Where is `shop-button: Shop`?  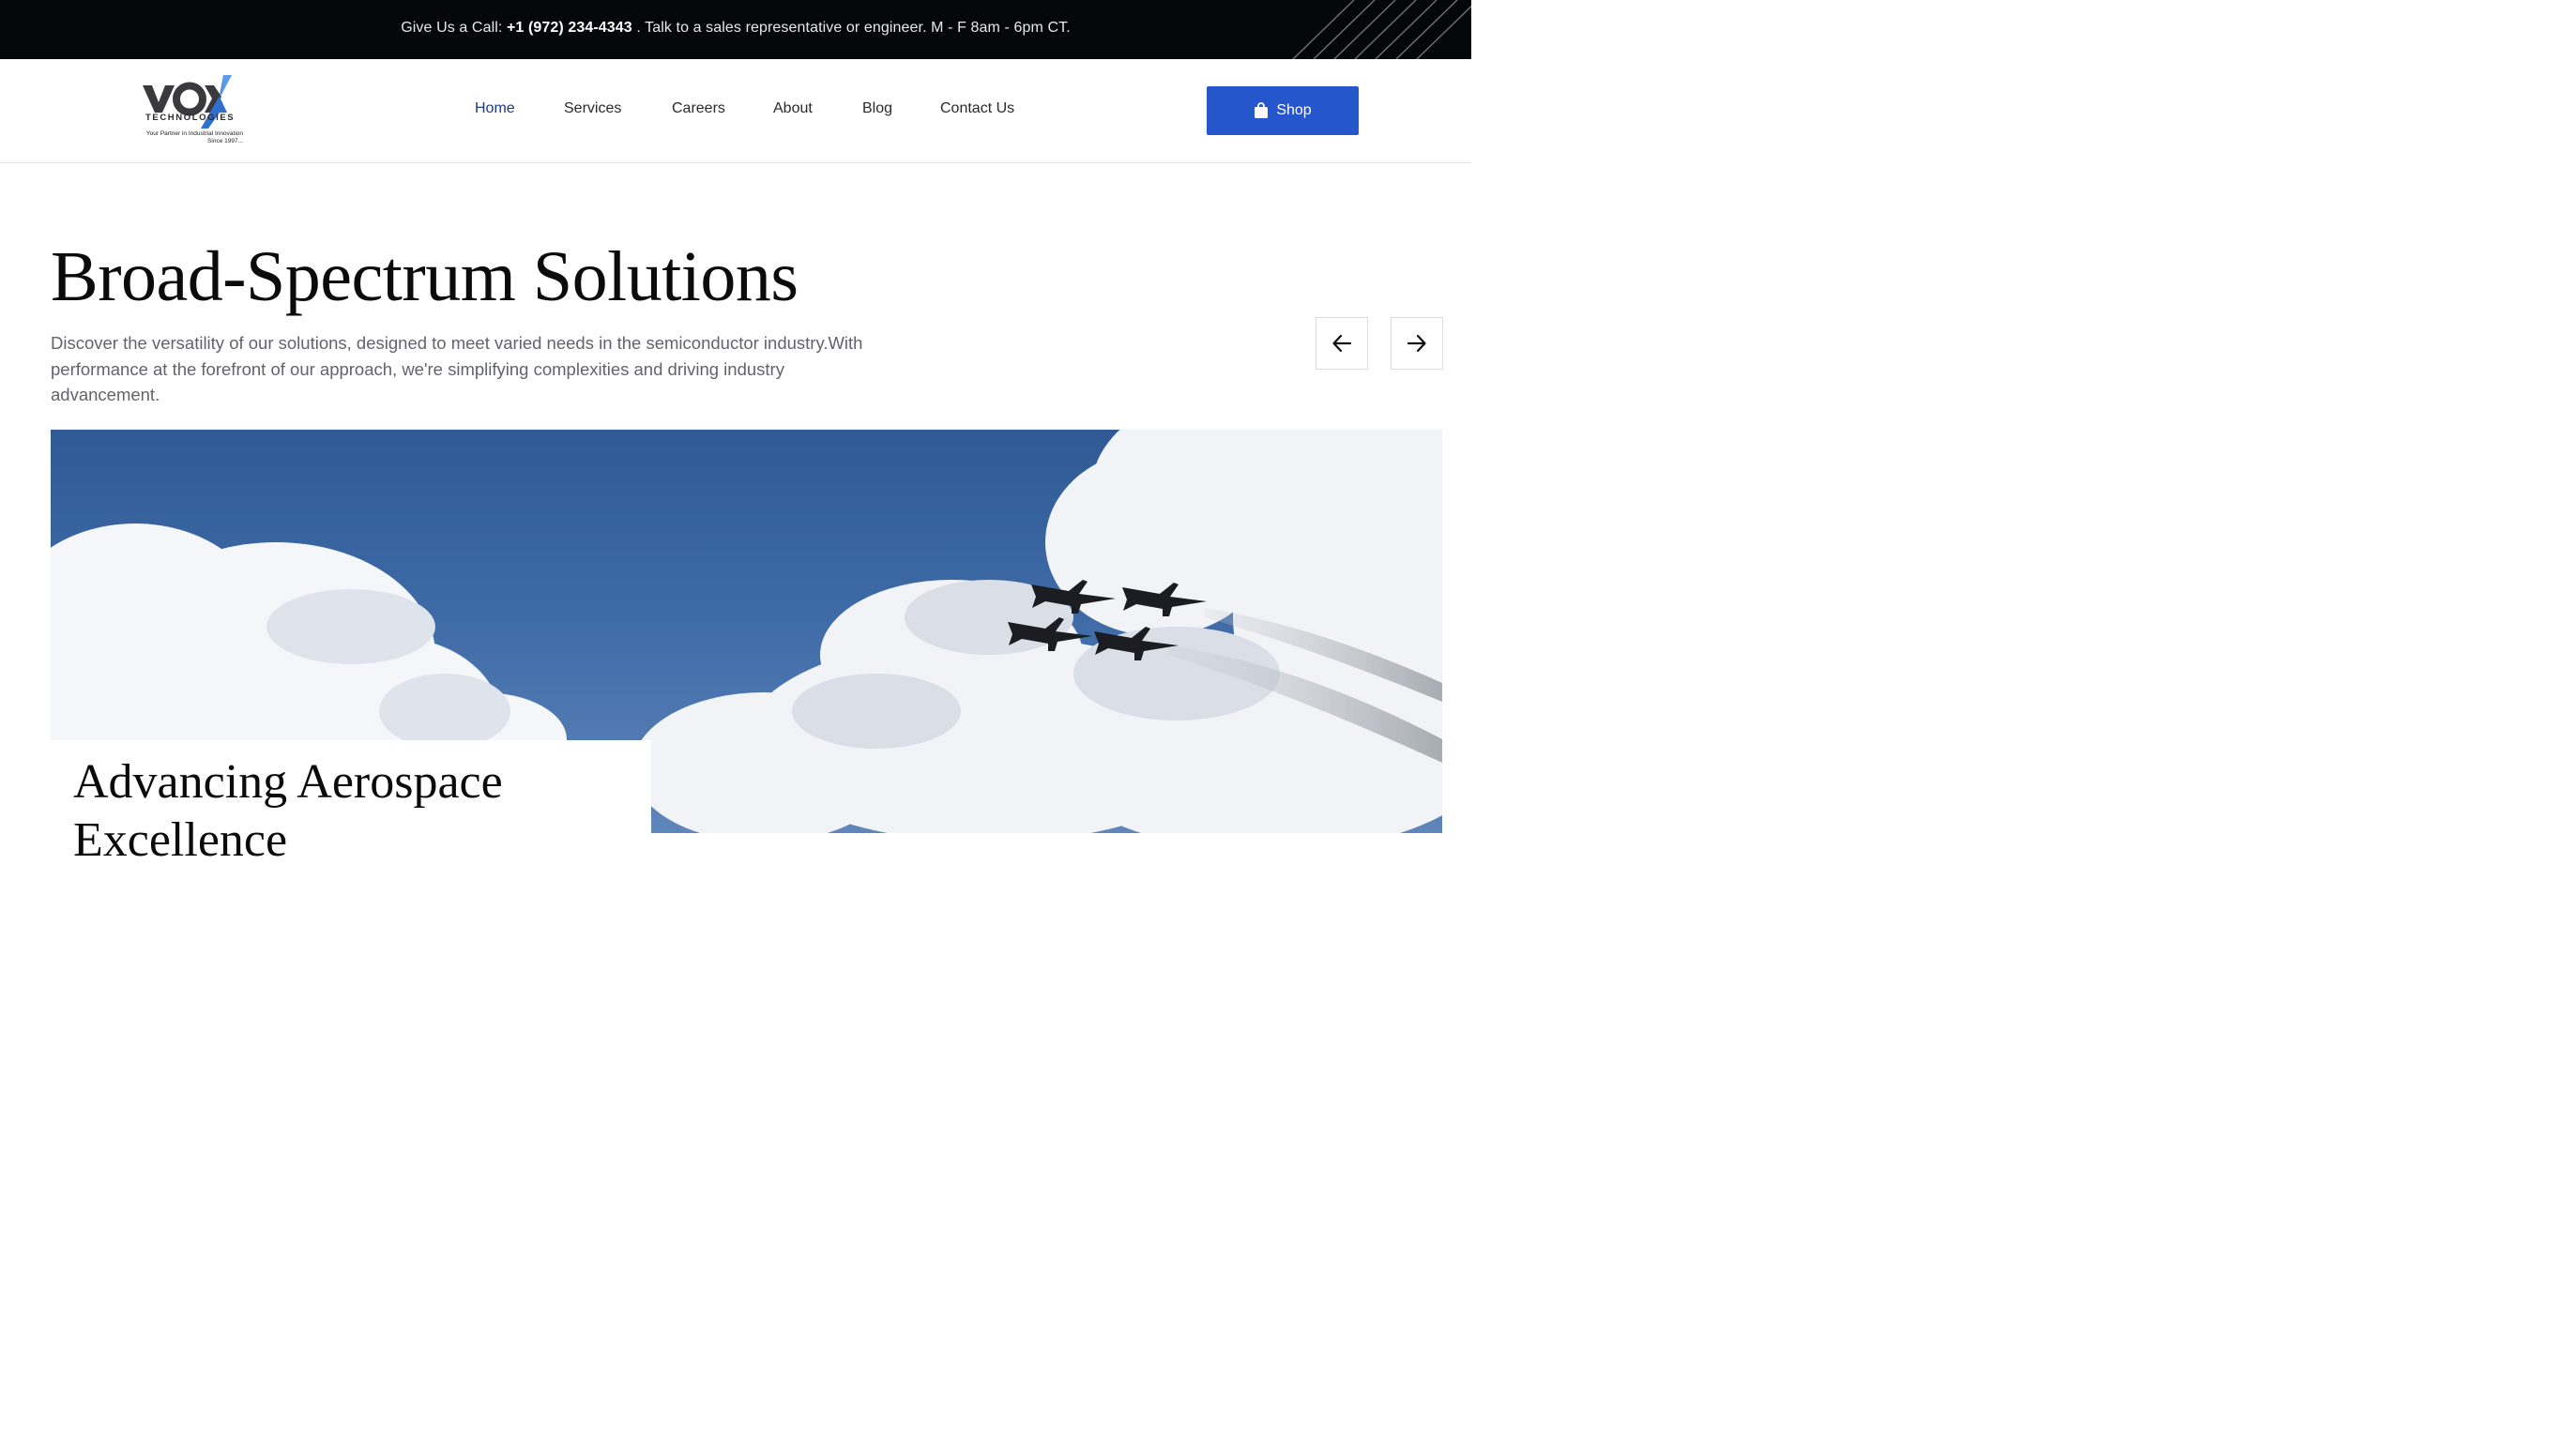 shop-button: Shop is located at coordinates (1283, 110).